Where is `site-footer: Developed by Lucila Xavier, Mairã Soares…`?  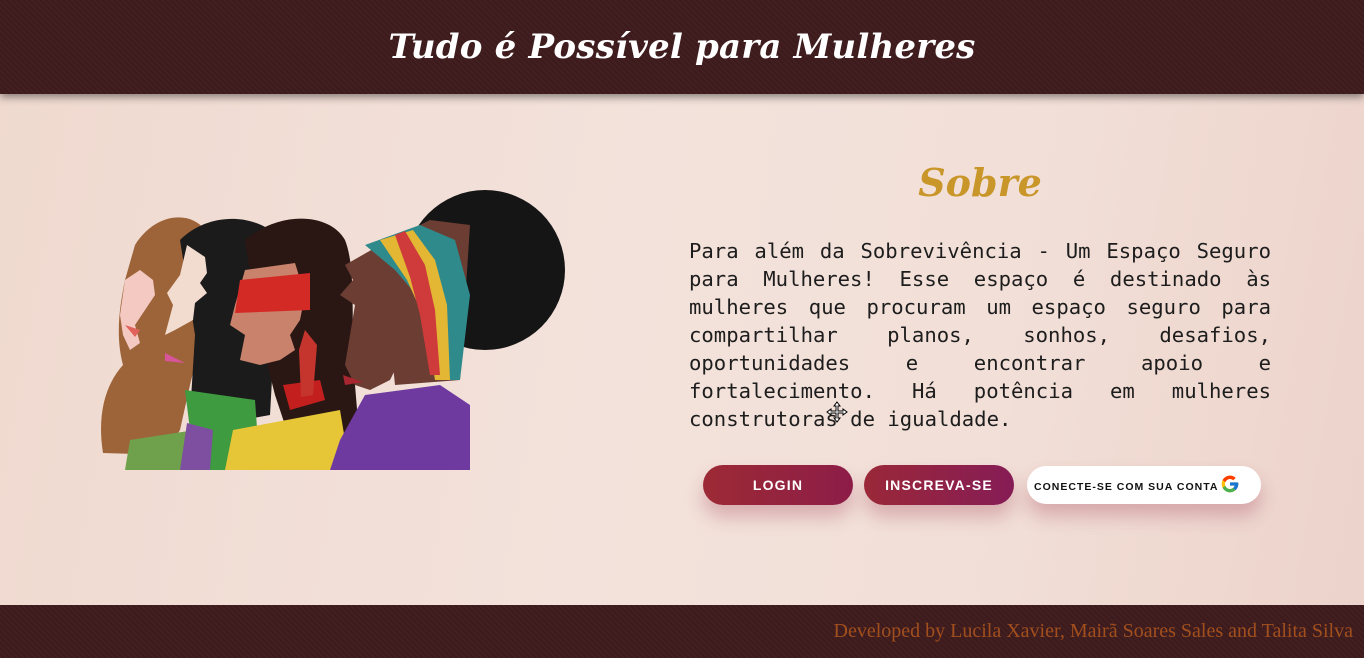
site-footer: Developed by Lucila Xavier, Mairã Soares… is located at coordinates (682, 631).